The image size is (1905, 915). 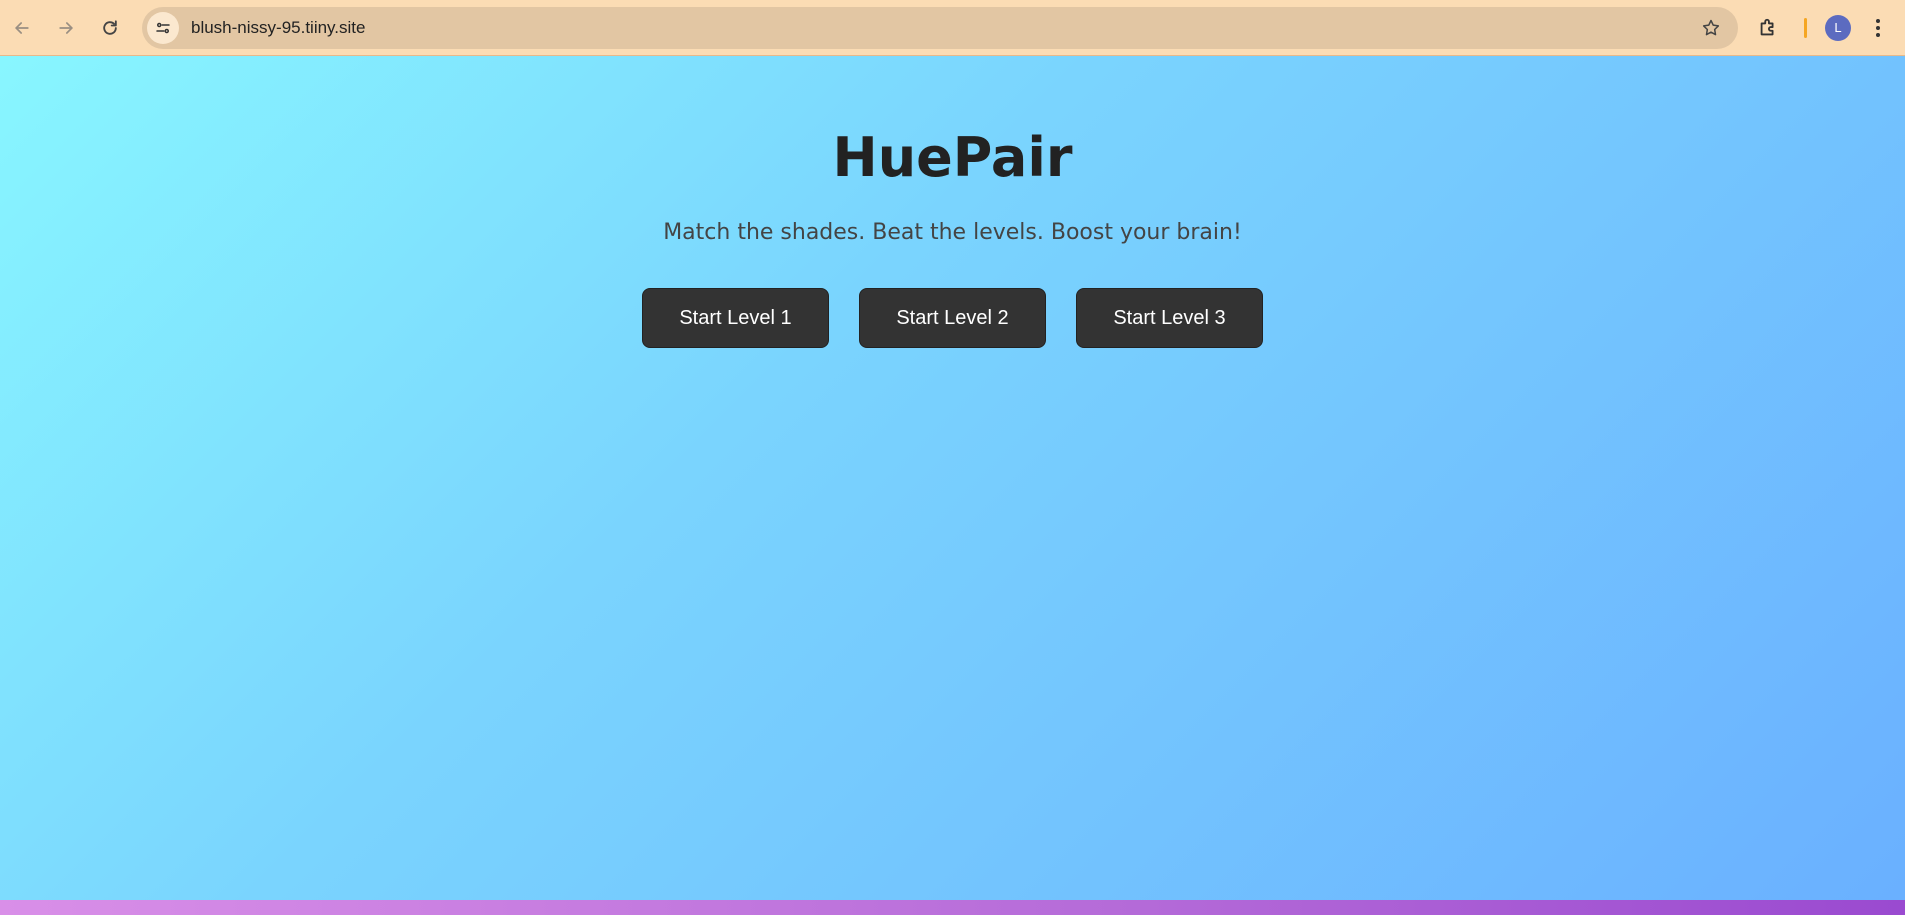 I want to click on kebab-menu-icon, so click(x=1878, y=27).